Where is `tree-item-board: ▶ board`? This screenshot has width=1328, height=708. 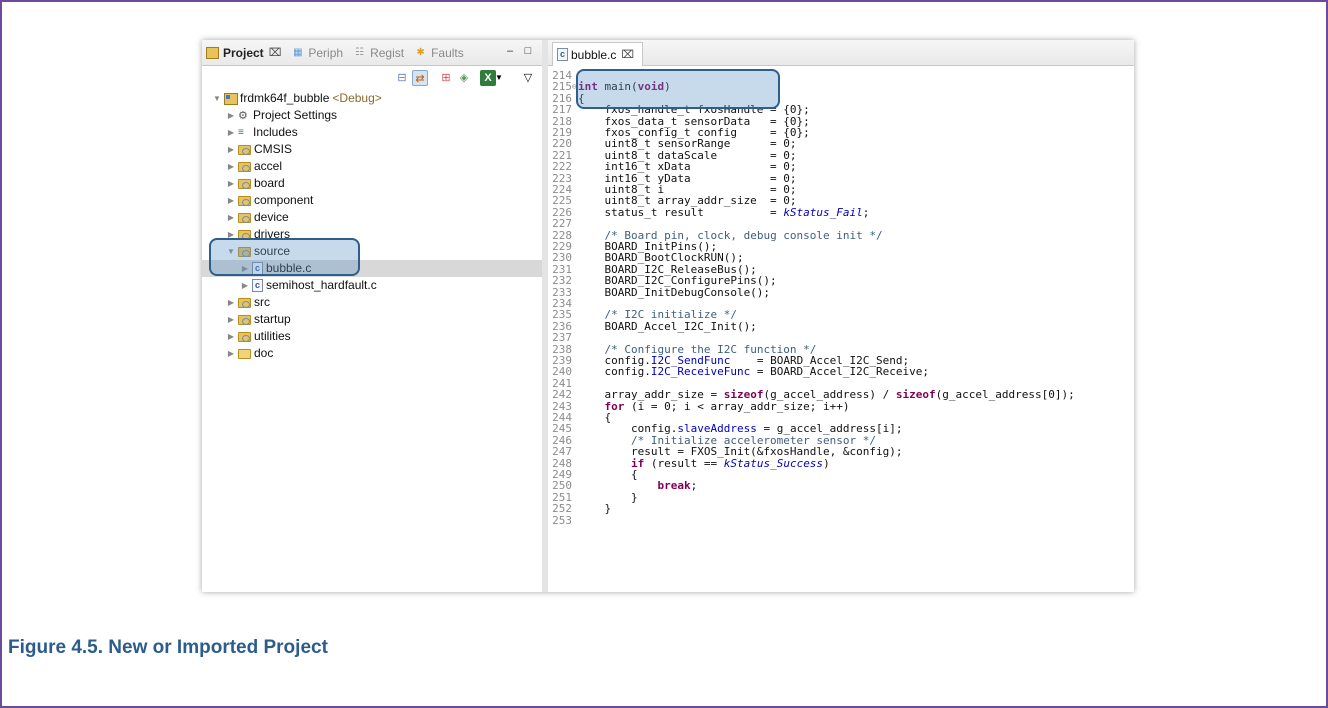
tree-item-board: ▶ board is located at coordinates (372, 183).